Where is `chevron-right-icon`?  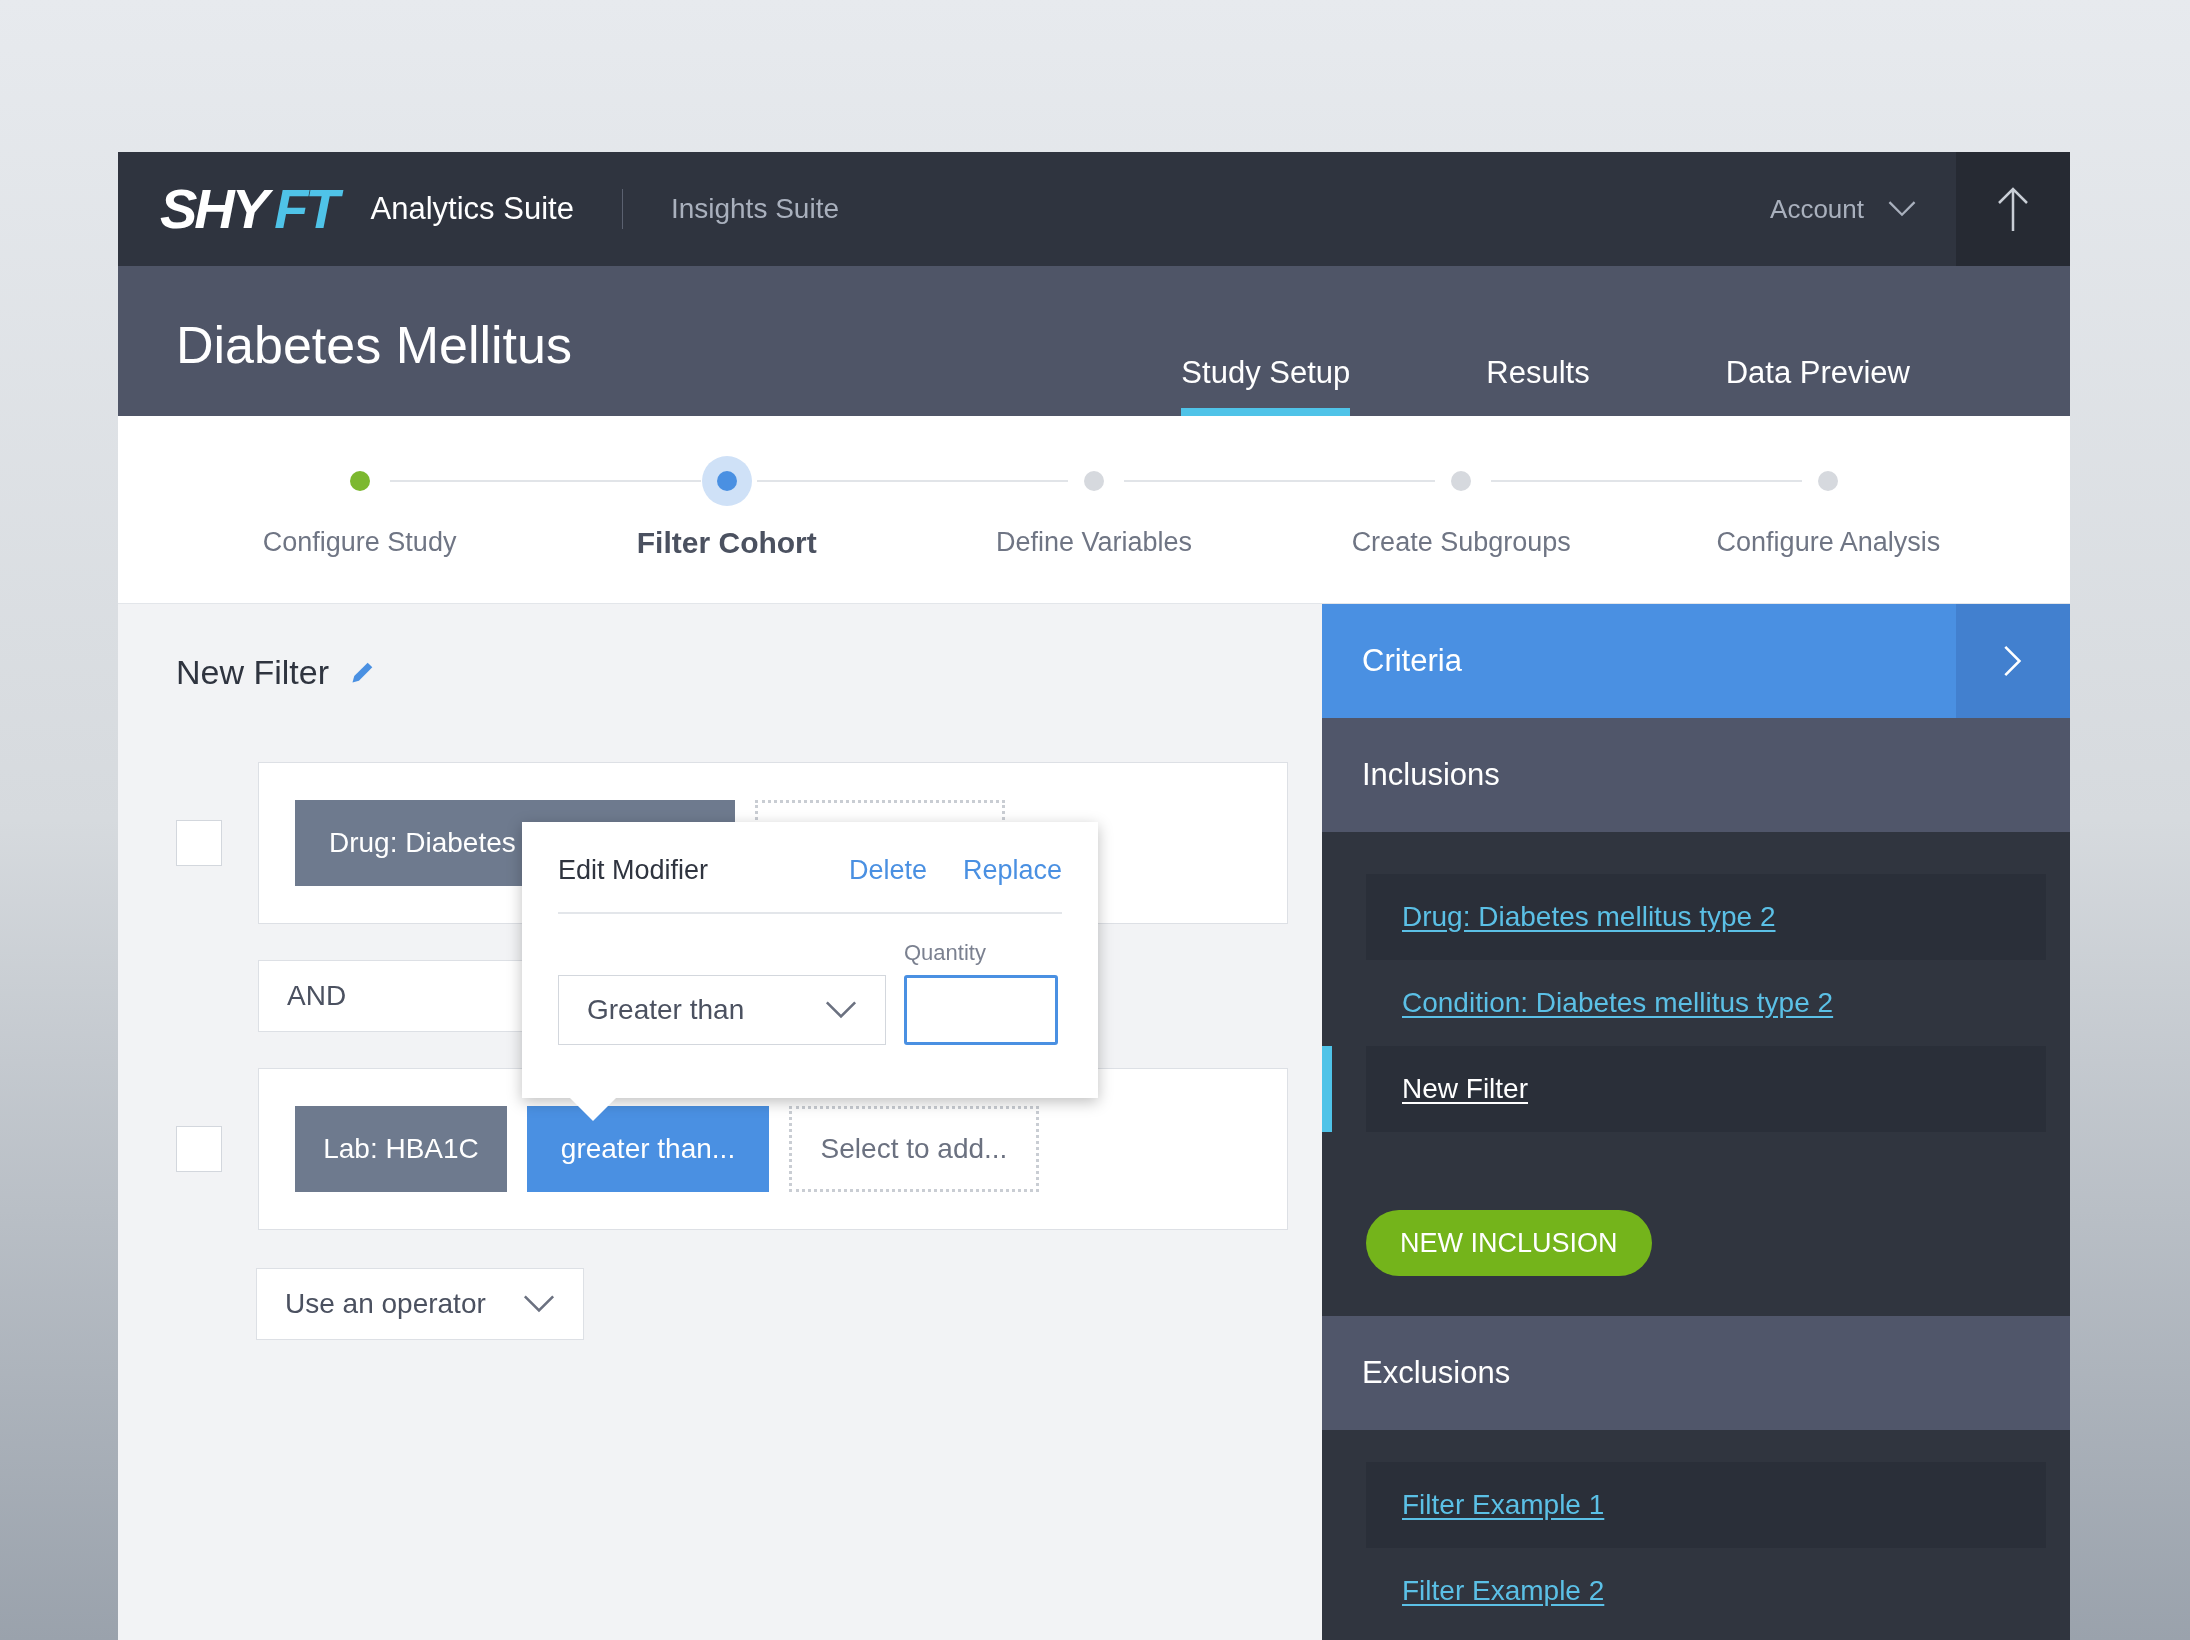
chevron-right-icon is located at coordinates (2013, 661).